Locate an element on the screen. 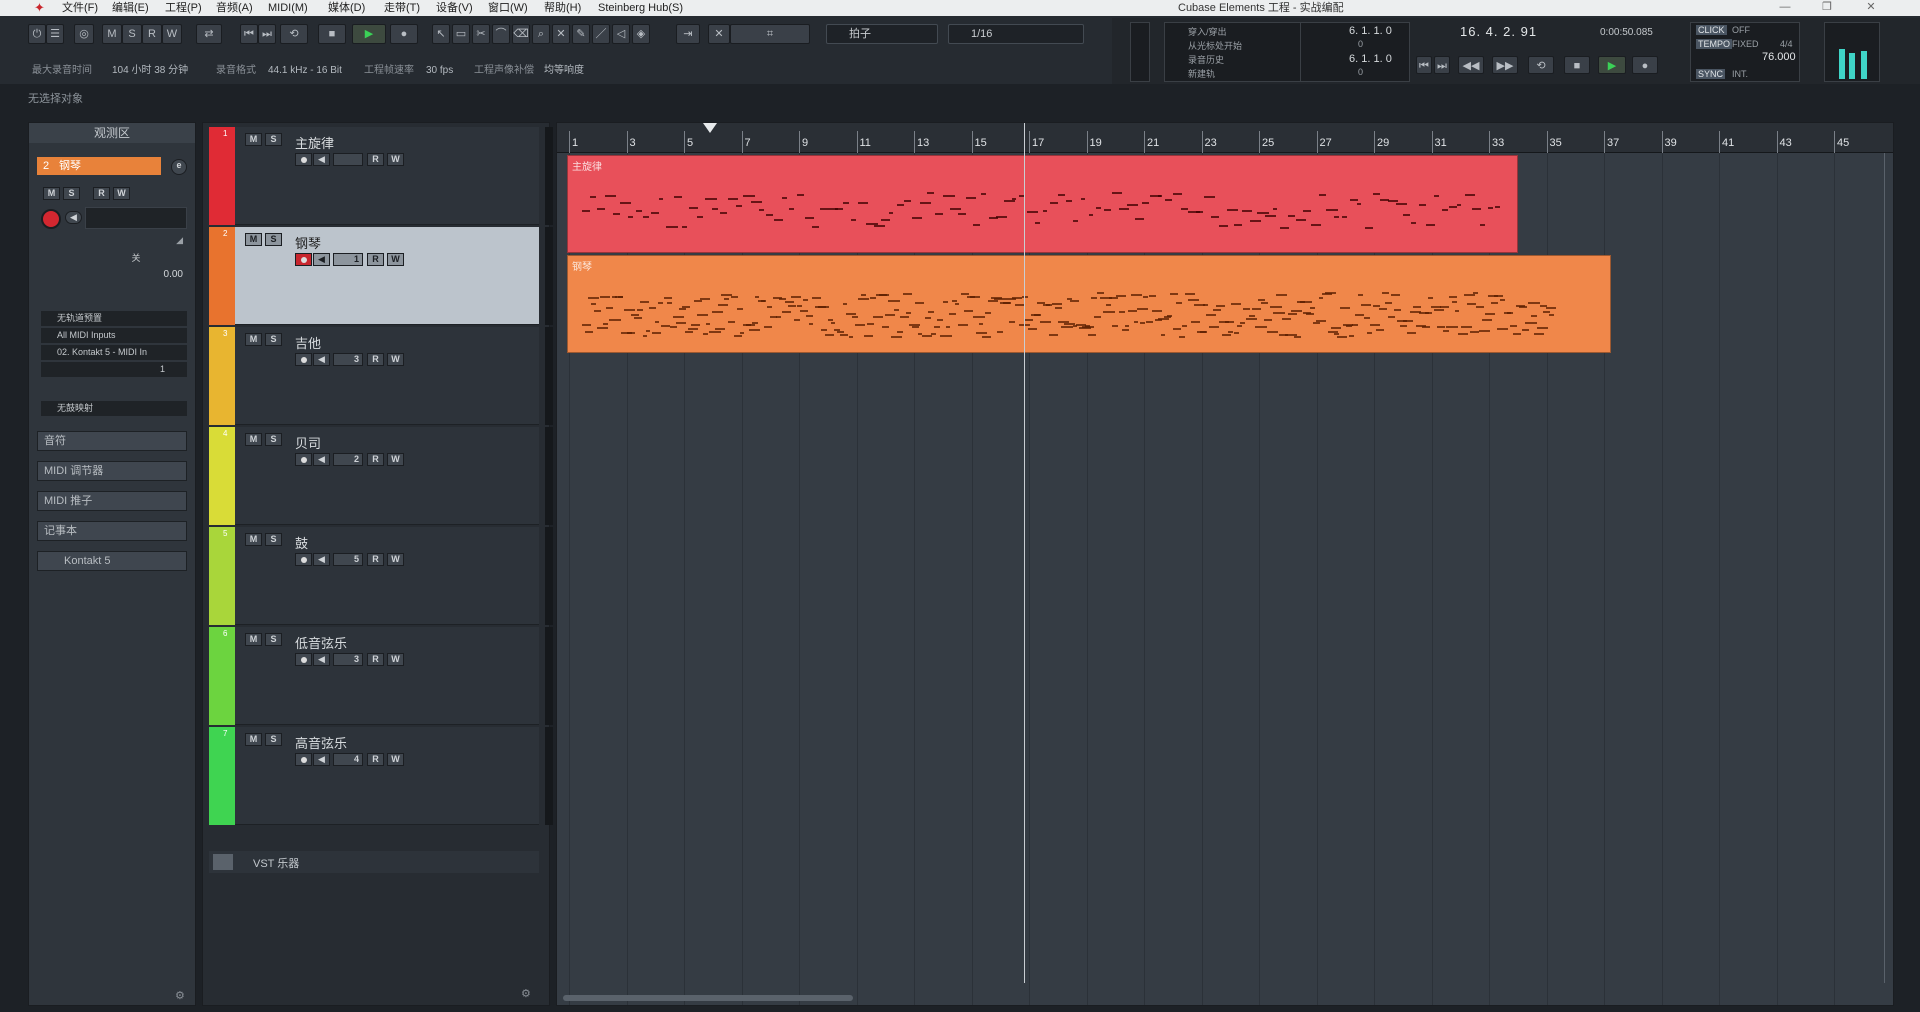 This screenshot has width=1920, height=1012. pan-value: 关 is located at coordinates (136, 259).